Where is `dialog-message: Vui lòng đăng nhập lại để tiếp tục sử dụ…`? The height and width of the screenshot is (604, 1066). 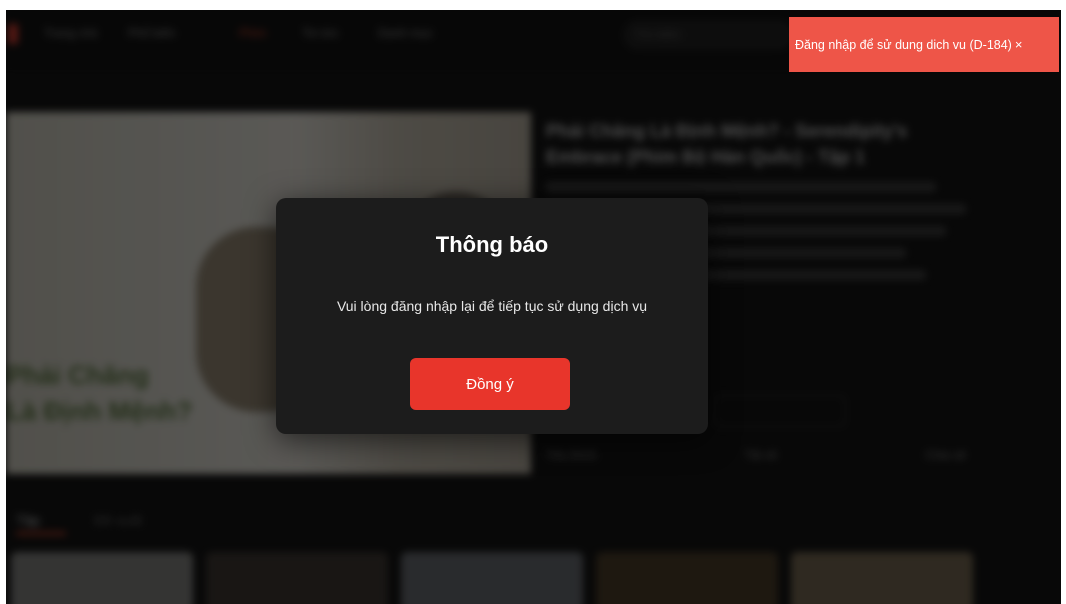 dialog-message: Vui lòng đăng nhập lại để tiếp tục sử dụ… is located at coordinates (492, 306).